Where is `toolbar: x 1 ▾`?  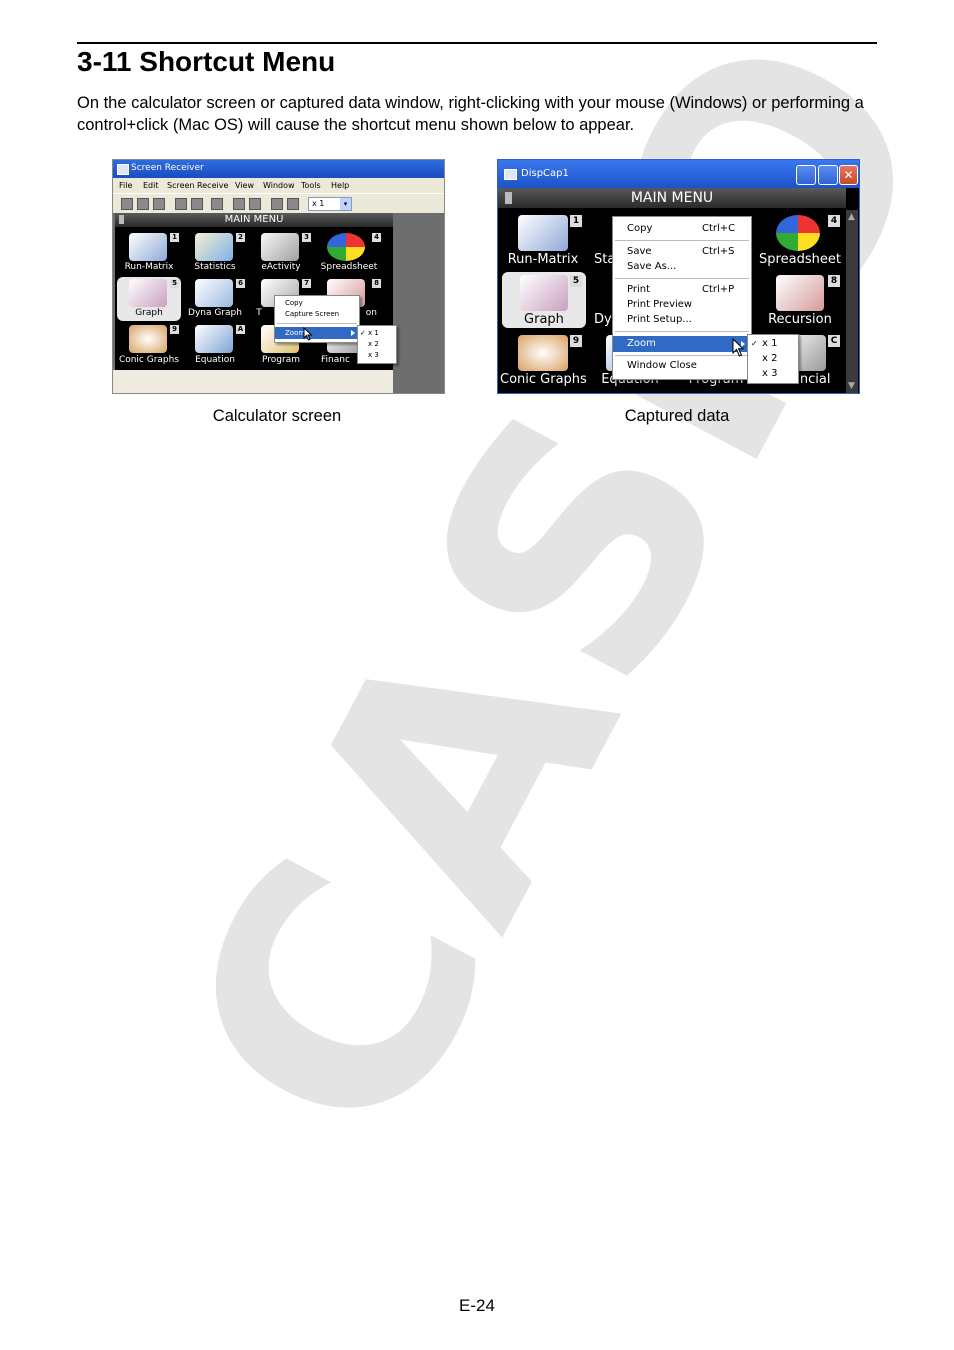
toolbar: x 1 ▾ is located at coordinates (278, 203).